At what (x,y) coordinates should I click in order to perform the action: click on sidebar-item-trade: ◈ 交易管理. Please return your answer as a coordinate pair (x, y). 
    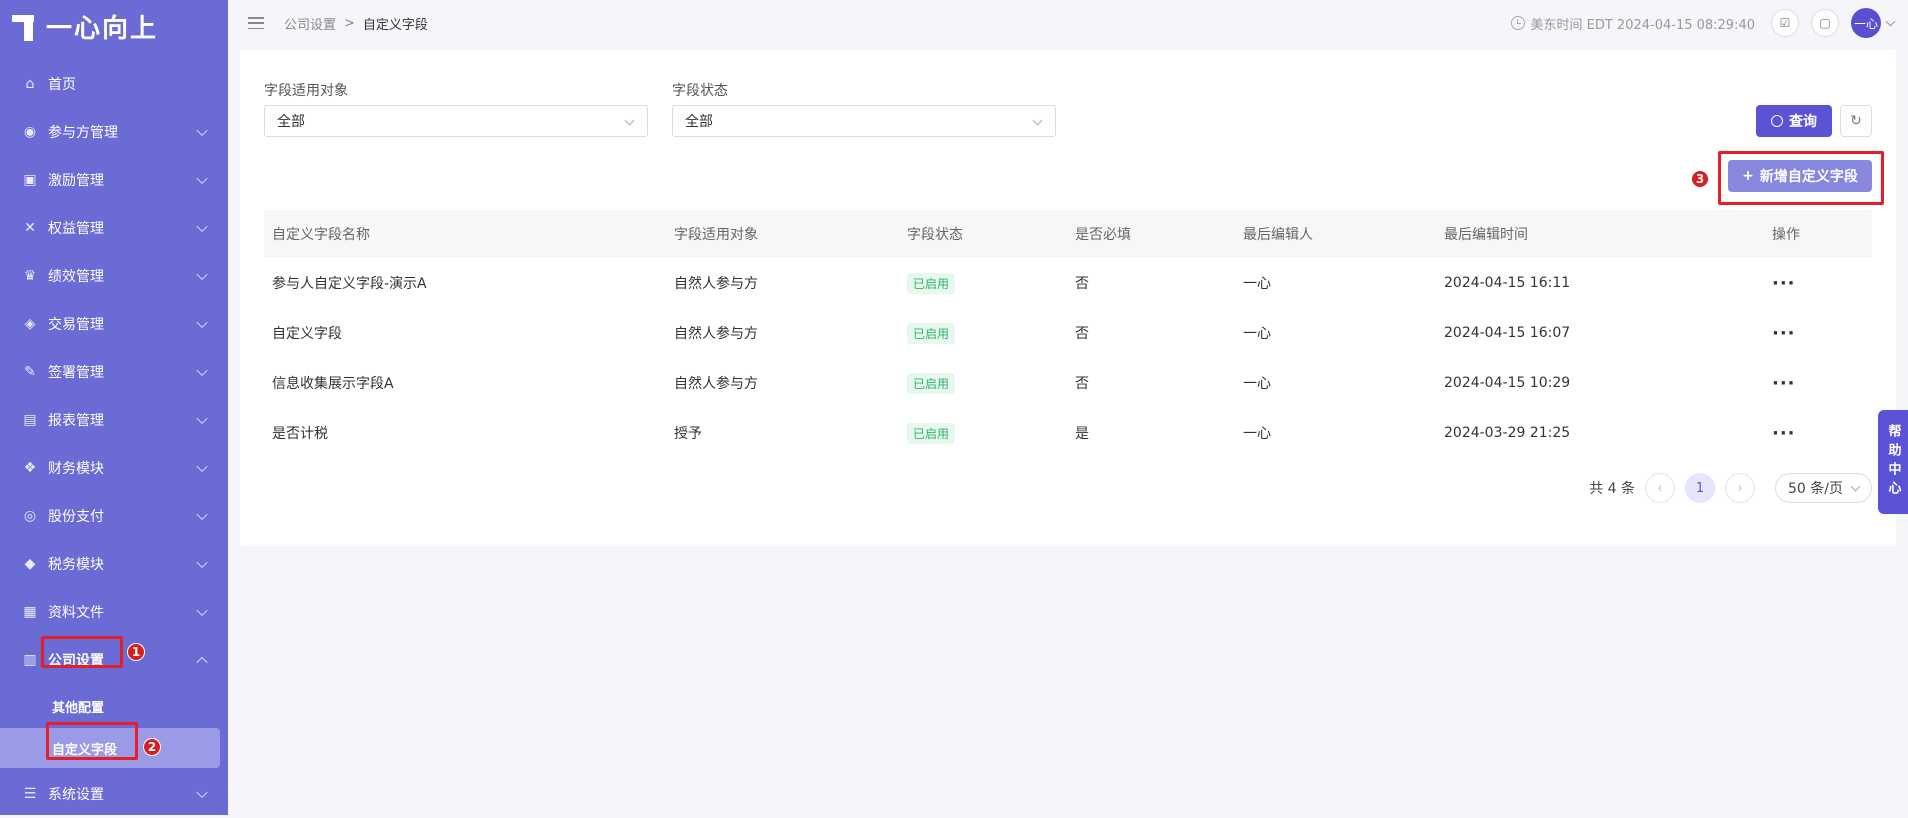
    Looking at the image, I should click on (114, 324).